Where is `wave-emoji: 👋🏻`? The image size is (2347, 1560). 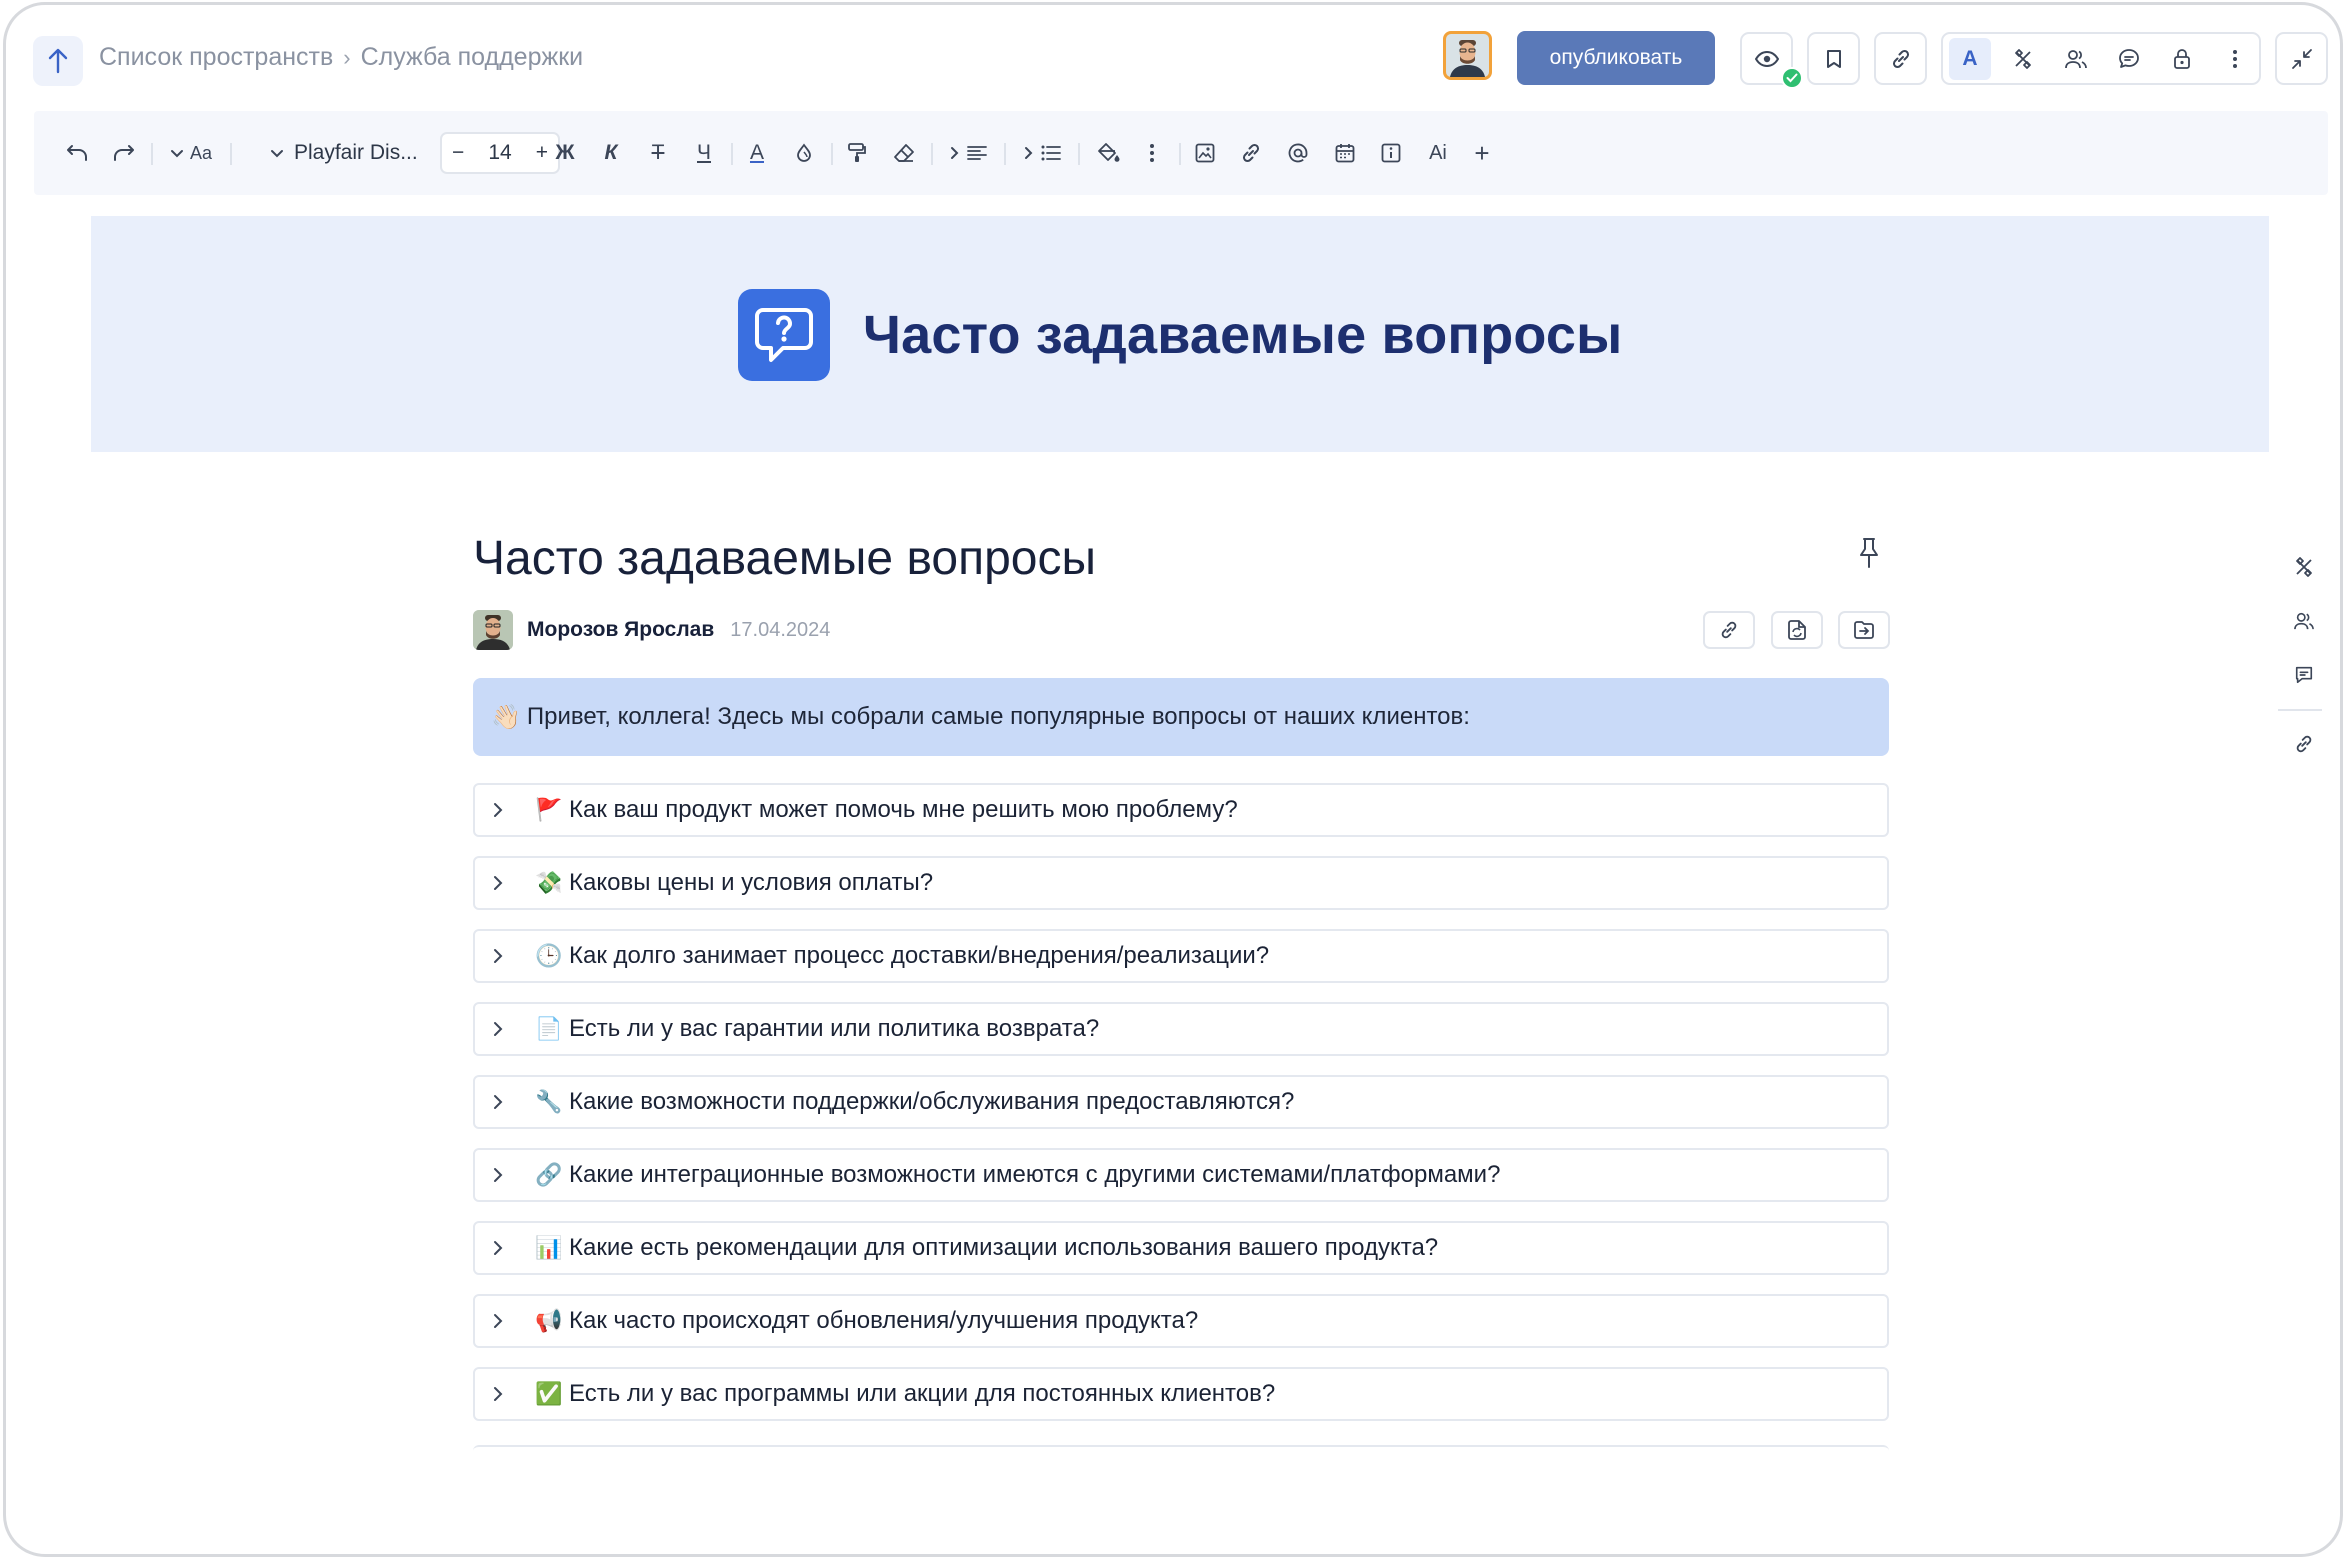
wave-emoji: 👋🏻 is located at coordinates (506, 717).